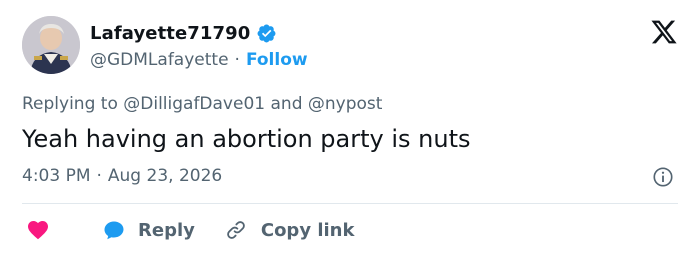  Describe the element at coordinates (277, 60) in the screenshot. I see `follow-button: Follow` at that location.